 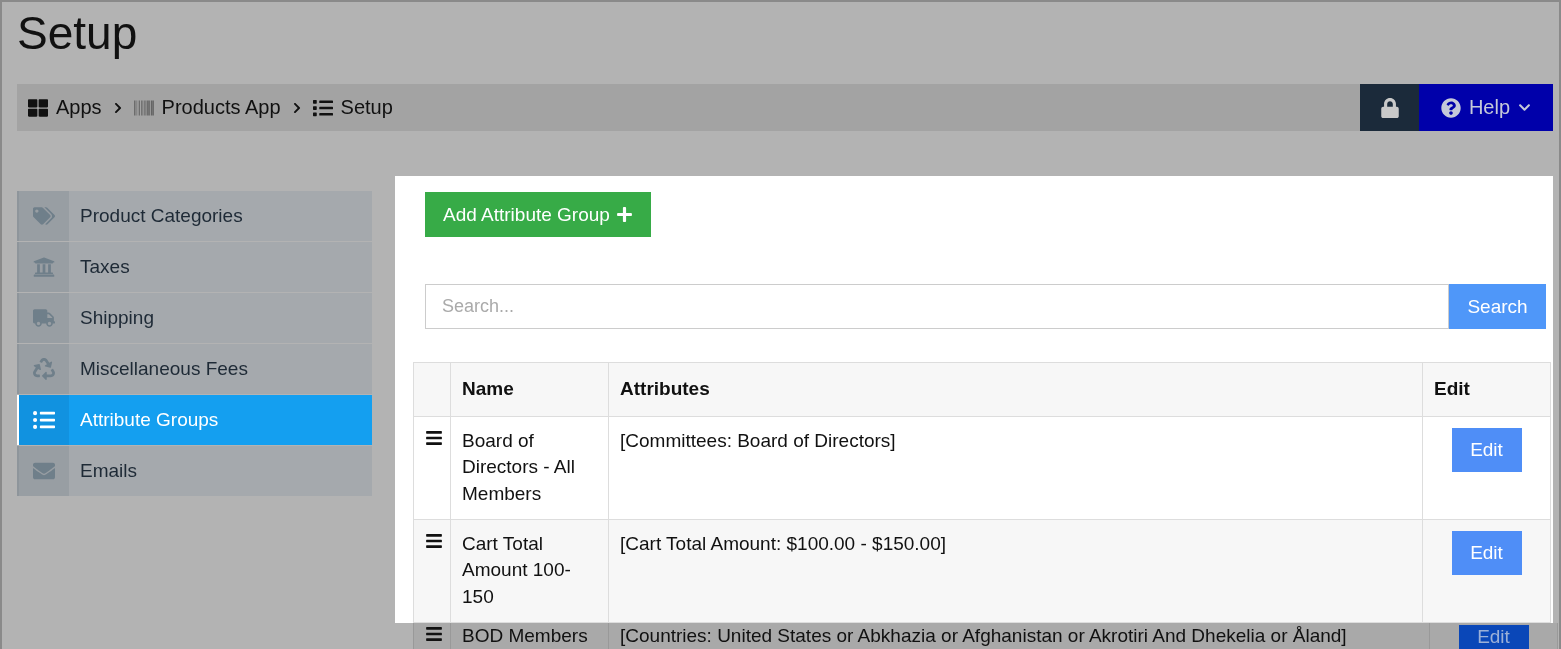 What do you see at coordinates (1016, 571) in the screenshot?
I see `table-cell: [Cart Total Amount: $100.00 - $150.00]` at bounding box center [1016, 571].